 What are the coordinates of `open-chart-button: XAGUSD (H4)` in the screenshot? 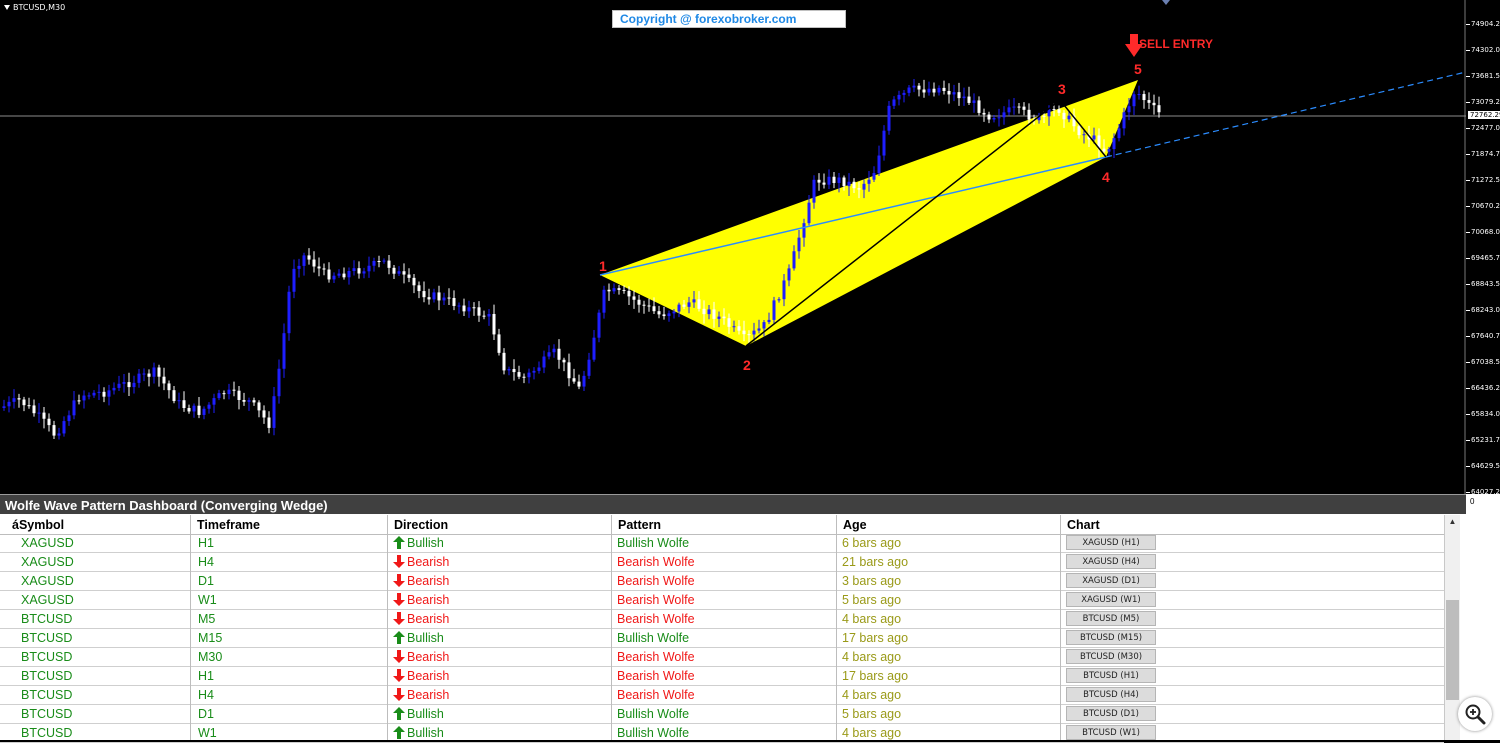 It's located at (1111, 561).